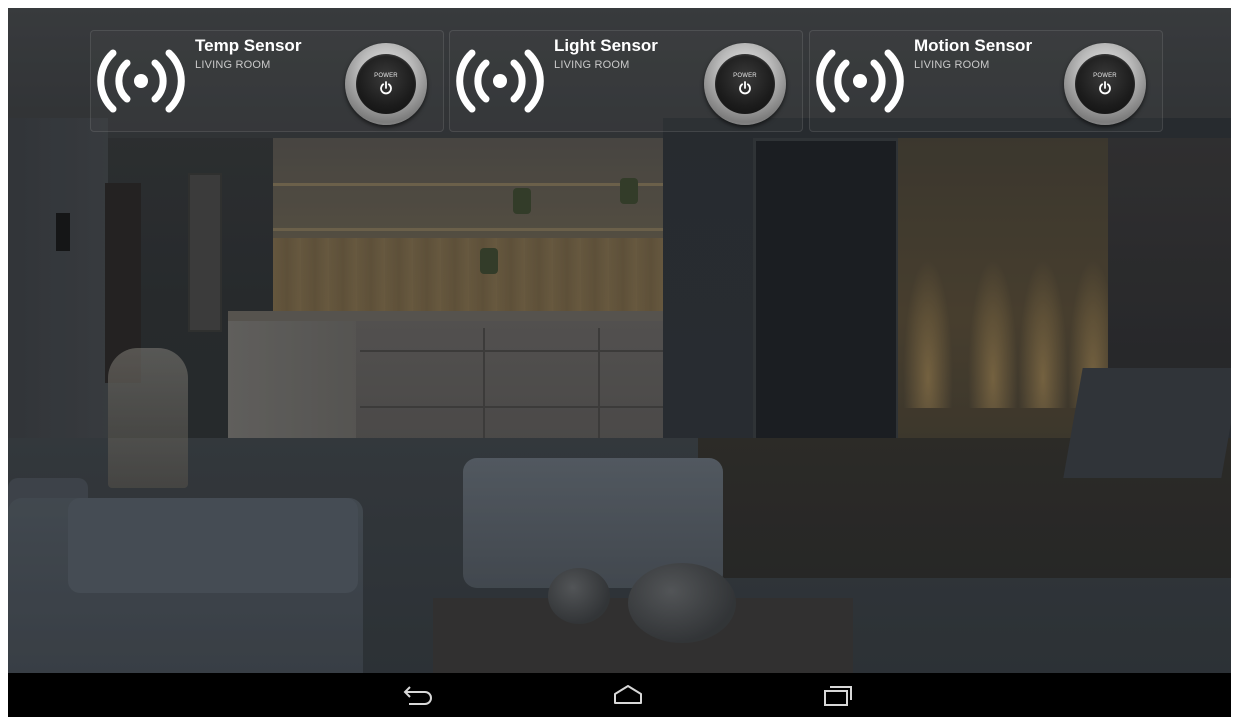  Describe the element at coordinates (267, 81) in the screenshot. I see `sensor-card-temp: Temp Sensor LIVING ROOM POWER` at that location.